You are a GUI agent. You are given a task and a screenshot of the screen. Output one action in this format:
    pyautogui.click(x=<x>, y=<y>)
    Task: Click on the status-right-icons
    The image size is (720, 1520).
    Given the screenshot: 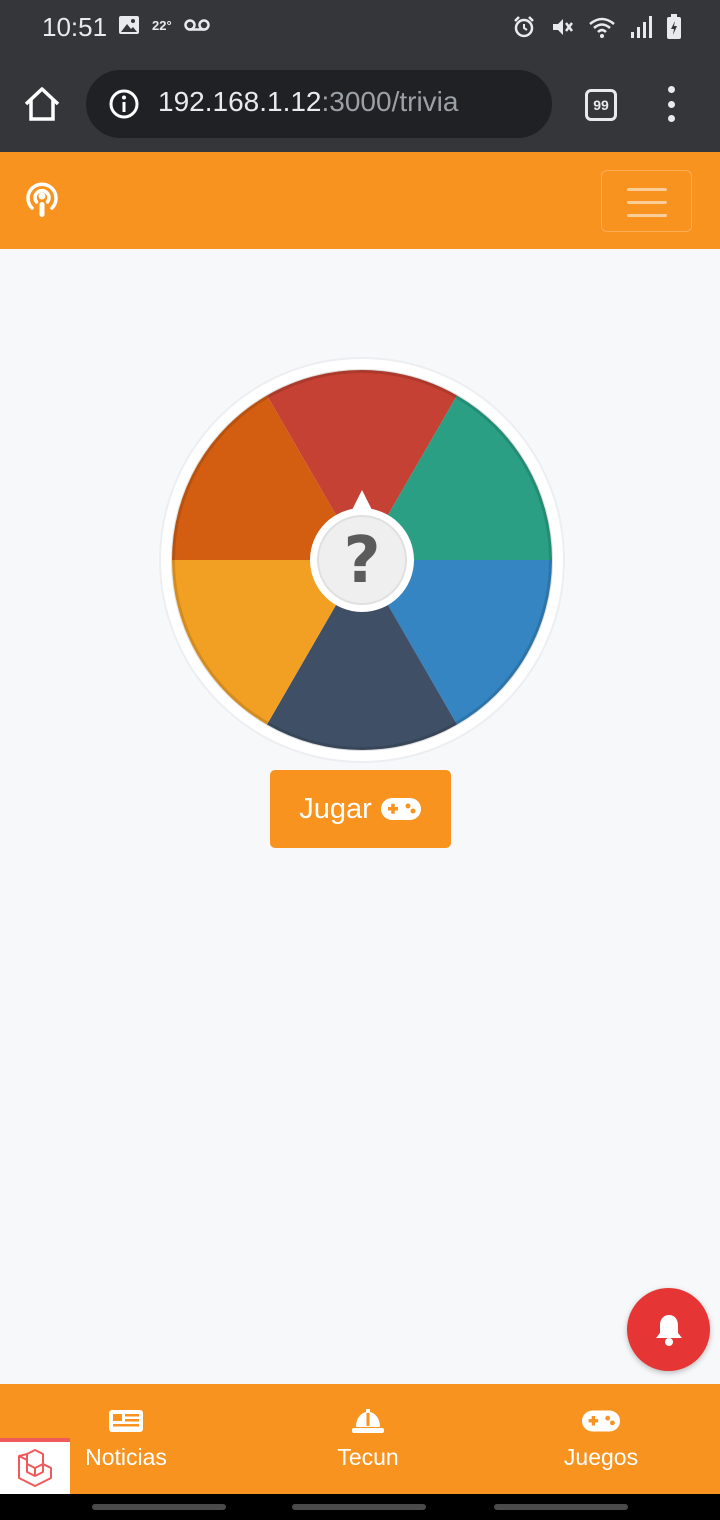 What is the action you would take?
    pyautogui.click(x=597, y=27)
    